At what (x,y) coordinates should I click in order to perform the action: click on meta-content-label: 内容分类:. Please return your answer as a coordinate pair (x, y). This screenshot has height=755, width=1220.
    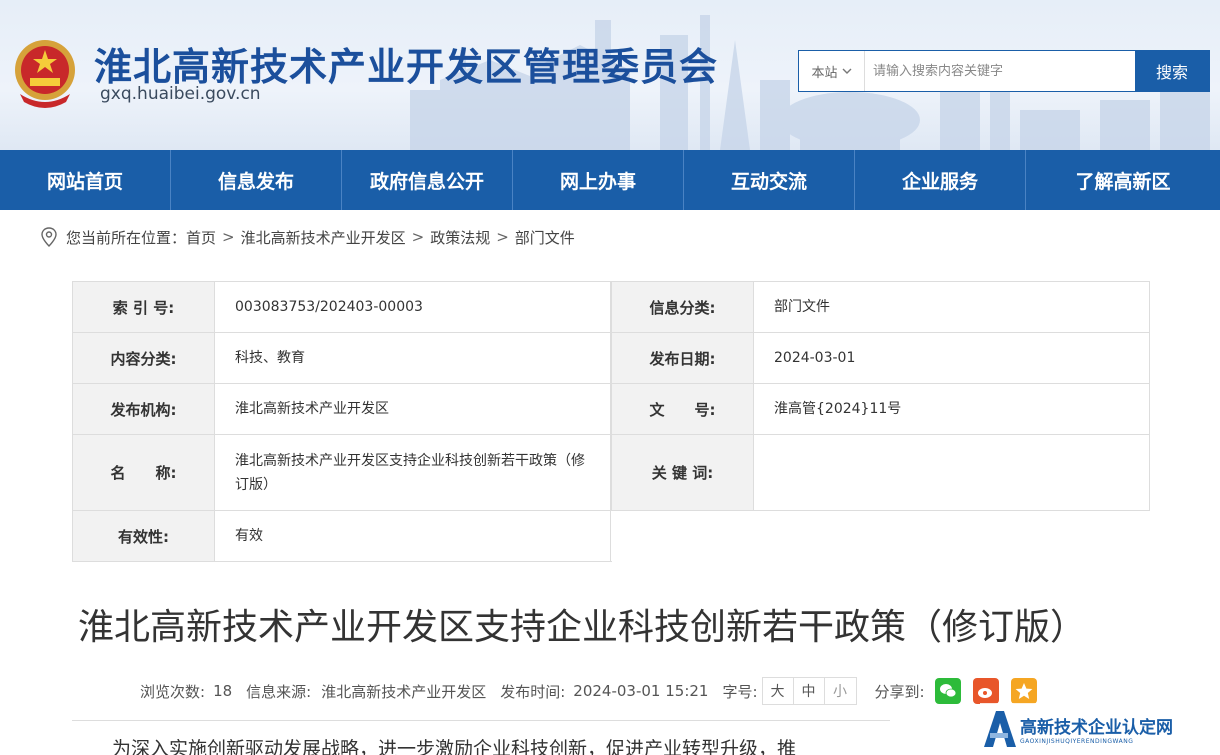
    Looking at the image, I should click on (143, 358).